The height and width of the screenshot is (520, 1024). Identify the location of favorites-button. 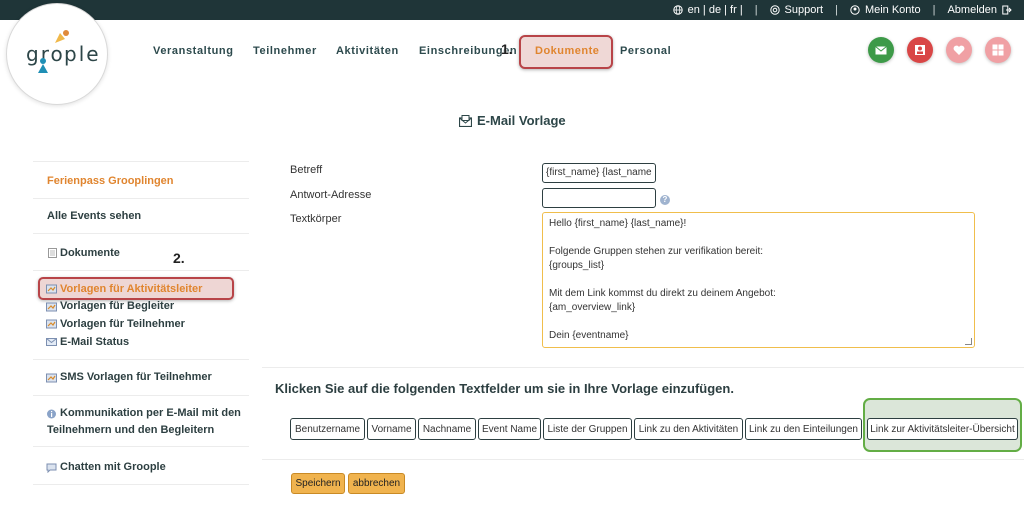
(959, 50).